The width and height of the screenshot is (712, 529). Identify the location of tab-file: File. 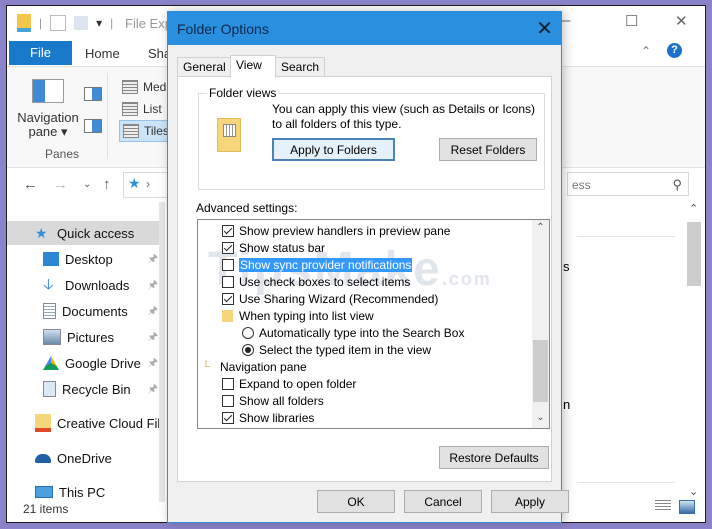
(40, 53).